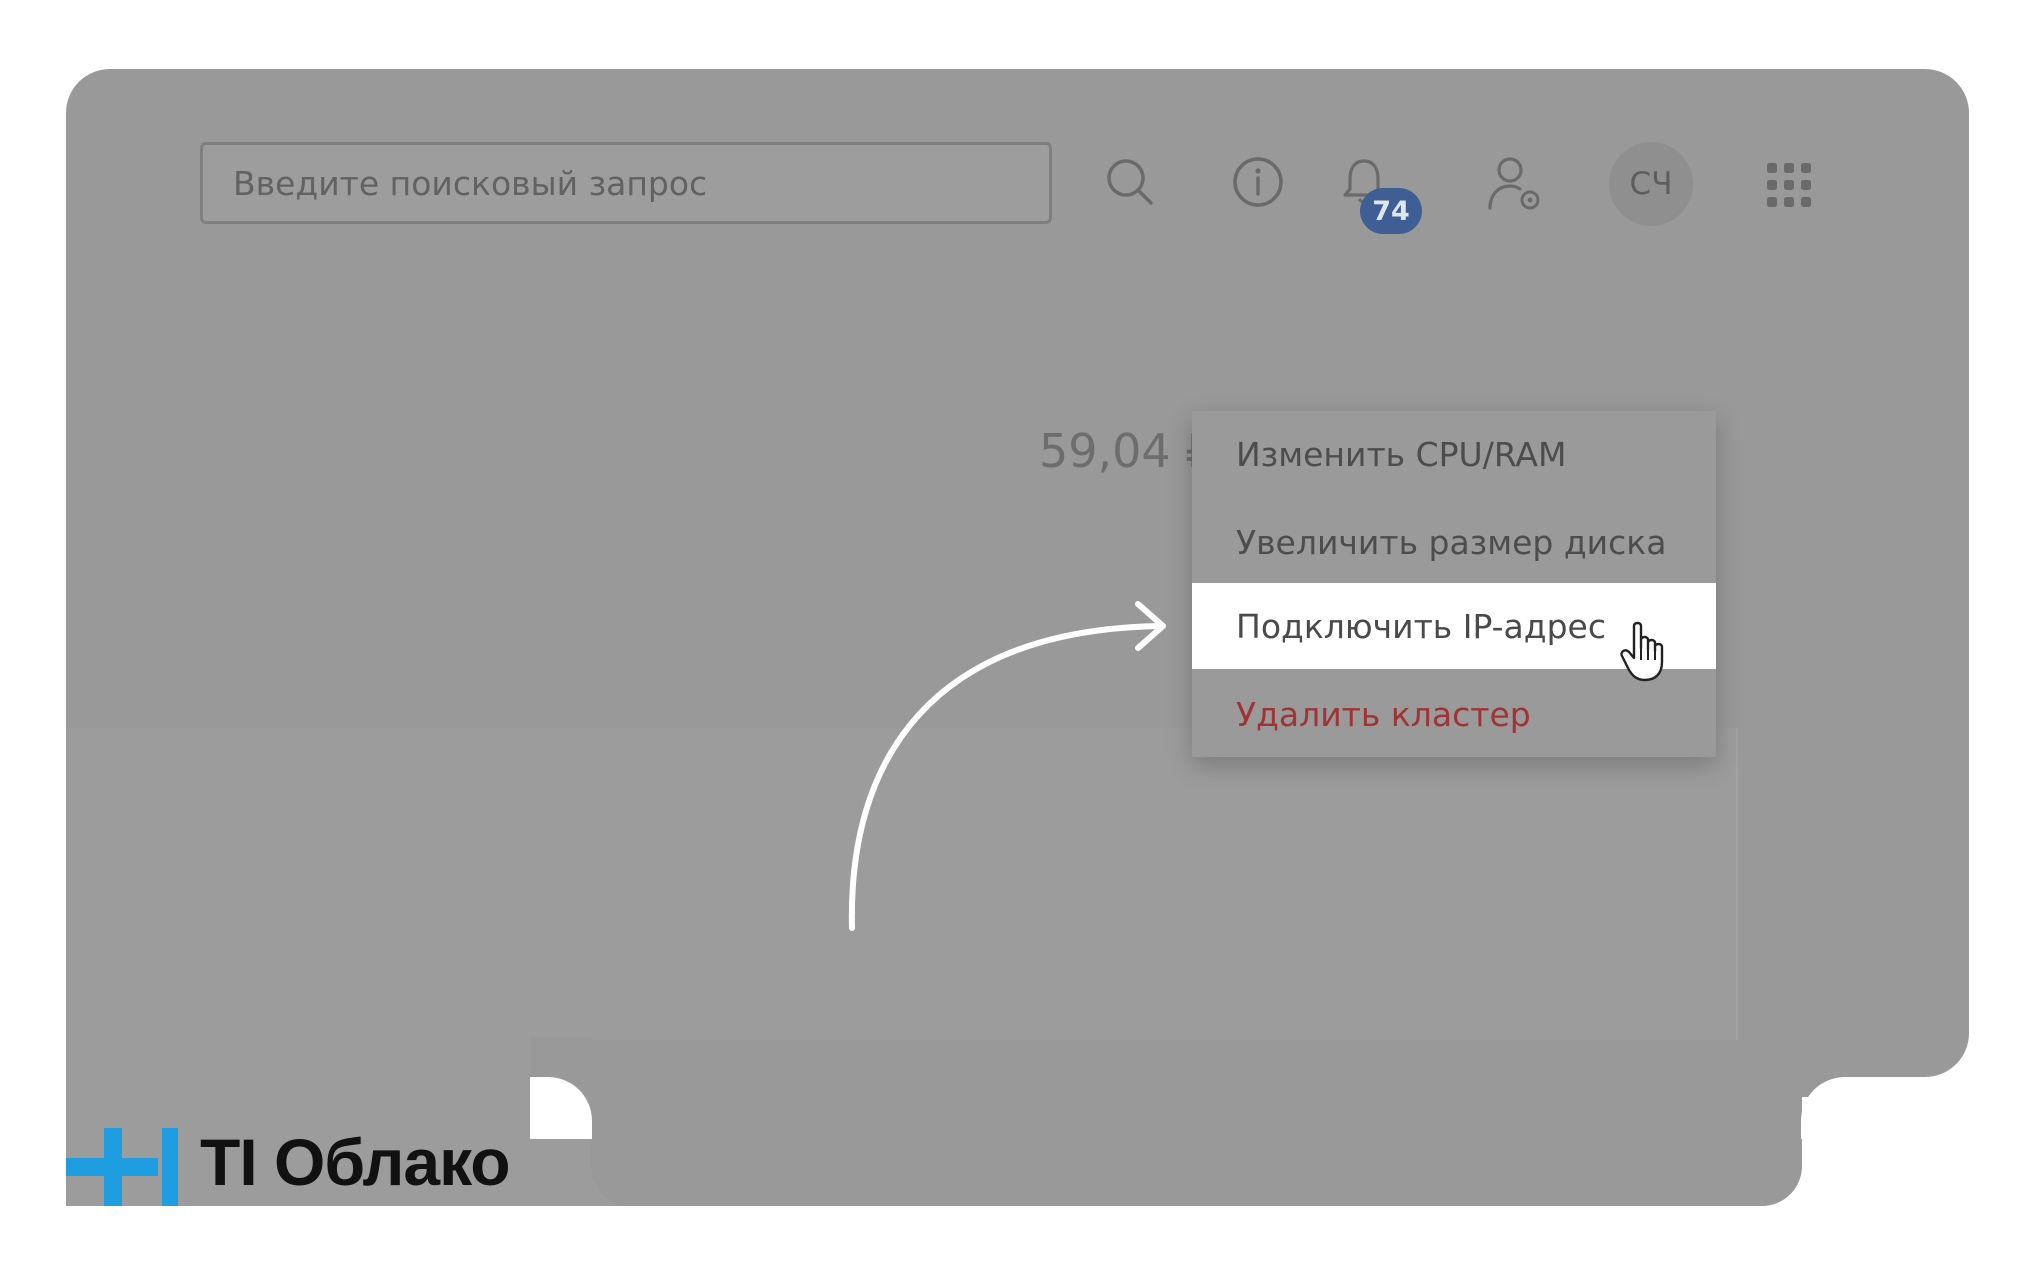  Describe the element at coordinates (1007, 766) in the screenshot. I see `annotation-arrow` at that location.